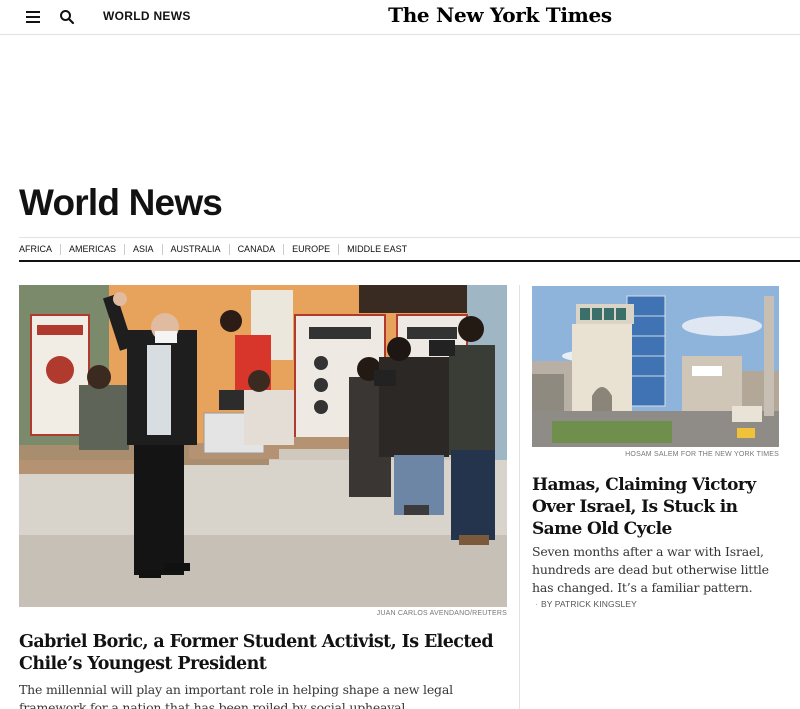  I want to click on top-bar: WORLD NEWS The New York Times, so click(400, 17).